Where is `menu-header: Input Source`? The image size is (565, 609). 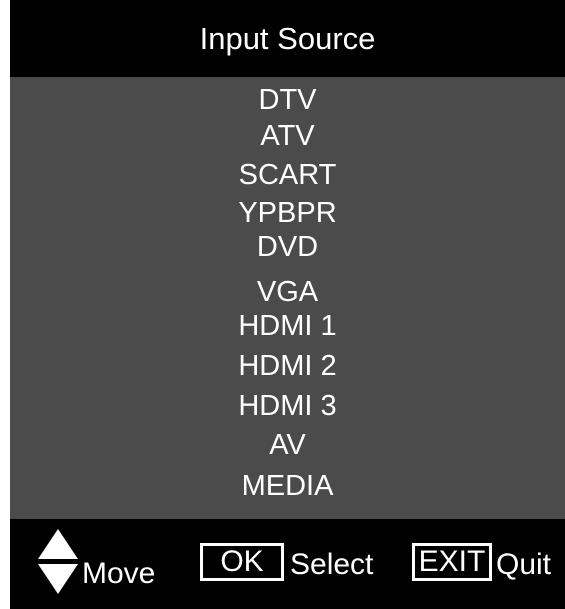 menu-header: Input Source is located at coordinates (287, 38).